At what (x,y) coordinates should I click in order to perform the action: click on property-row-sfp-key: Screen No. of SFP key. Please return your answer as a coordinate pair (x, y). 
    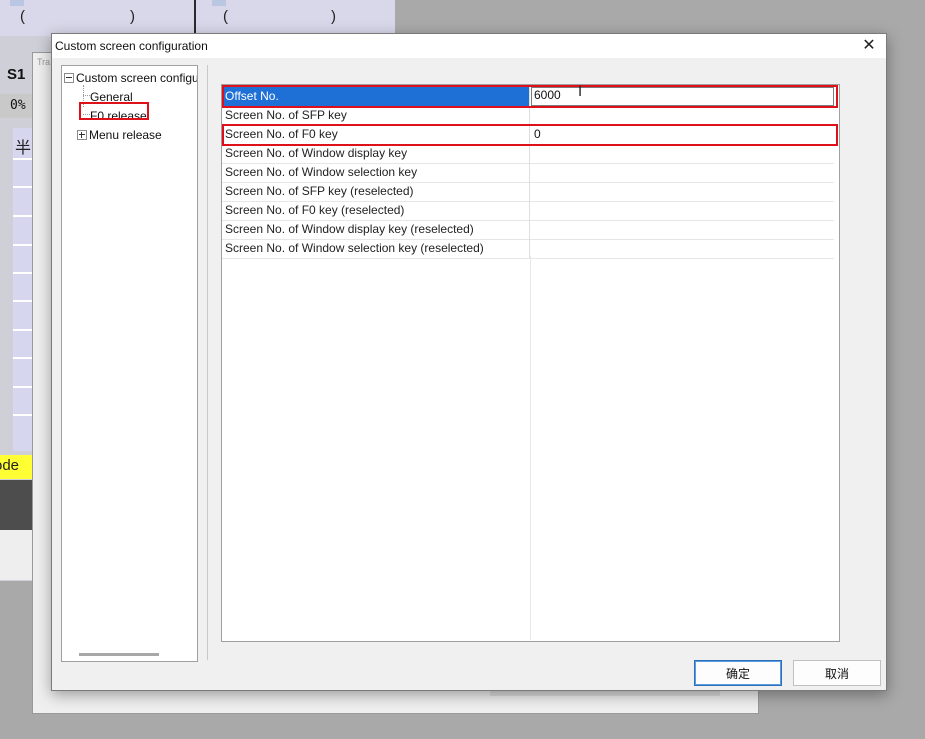
    Looking at the image, I should click on (528, 116).